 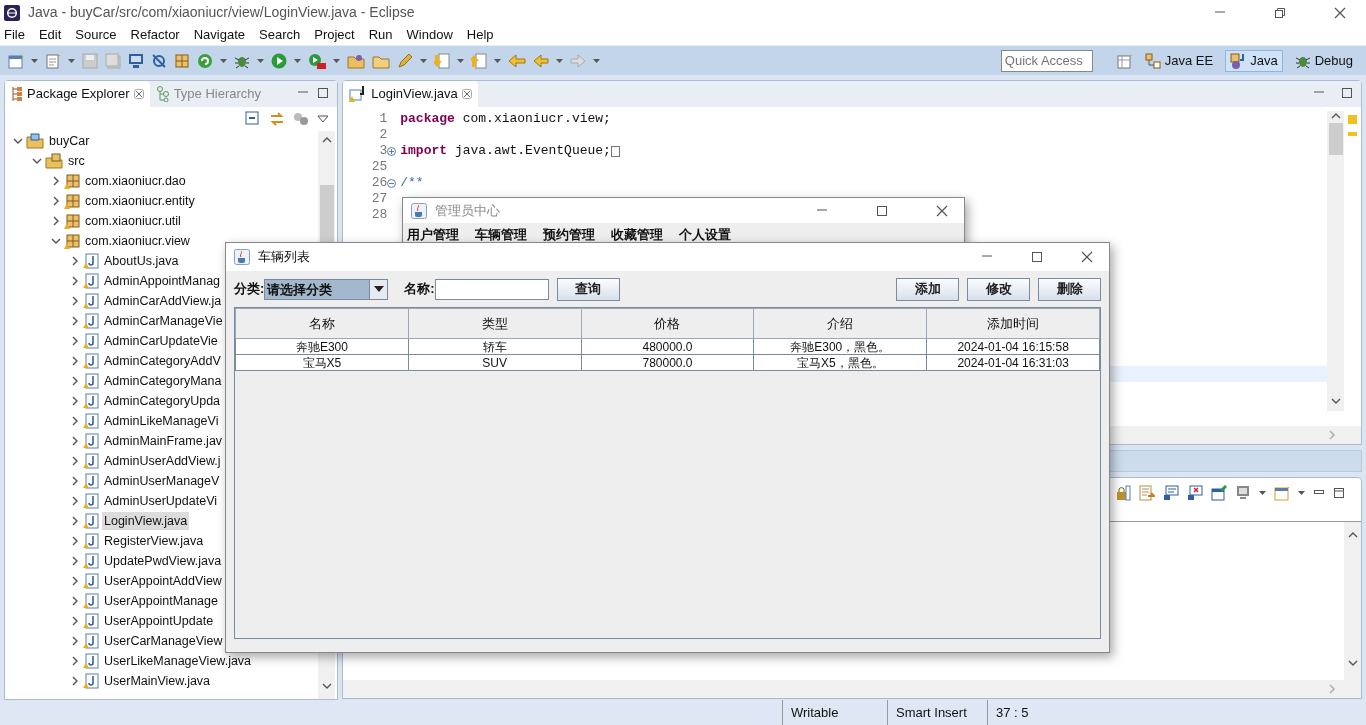 I want to click on editor-tab: LoginView.java, so click(x=410, y=94).